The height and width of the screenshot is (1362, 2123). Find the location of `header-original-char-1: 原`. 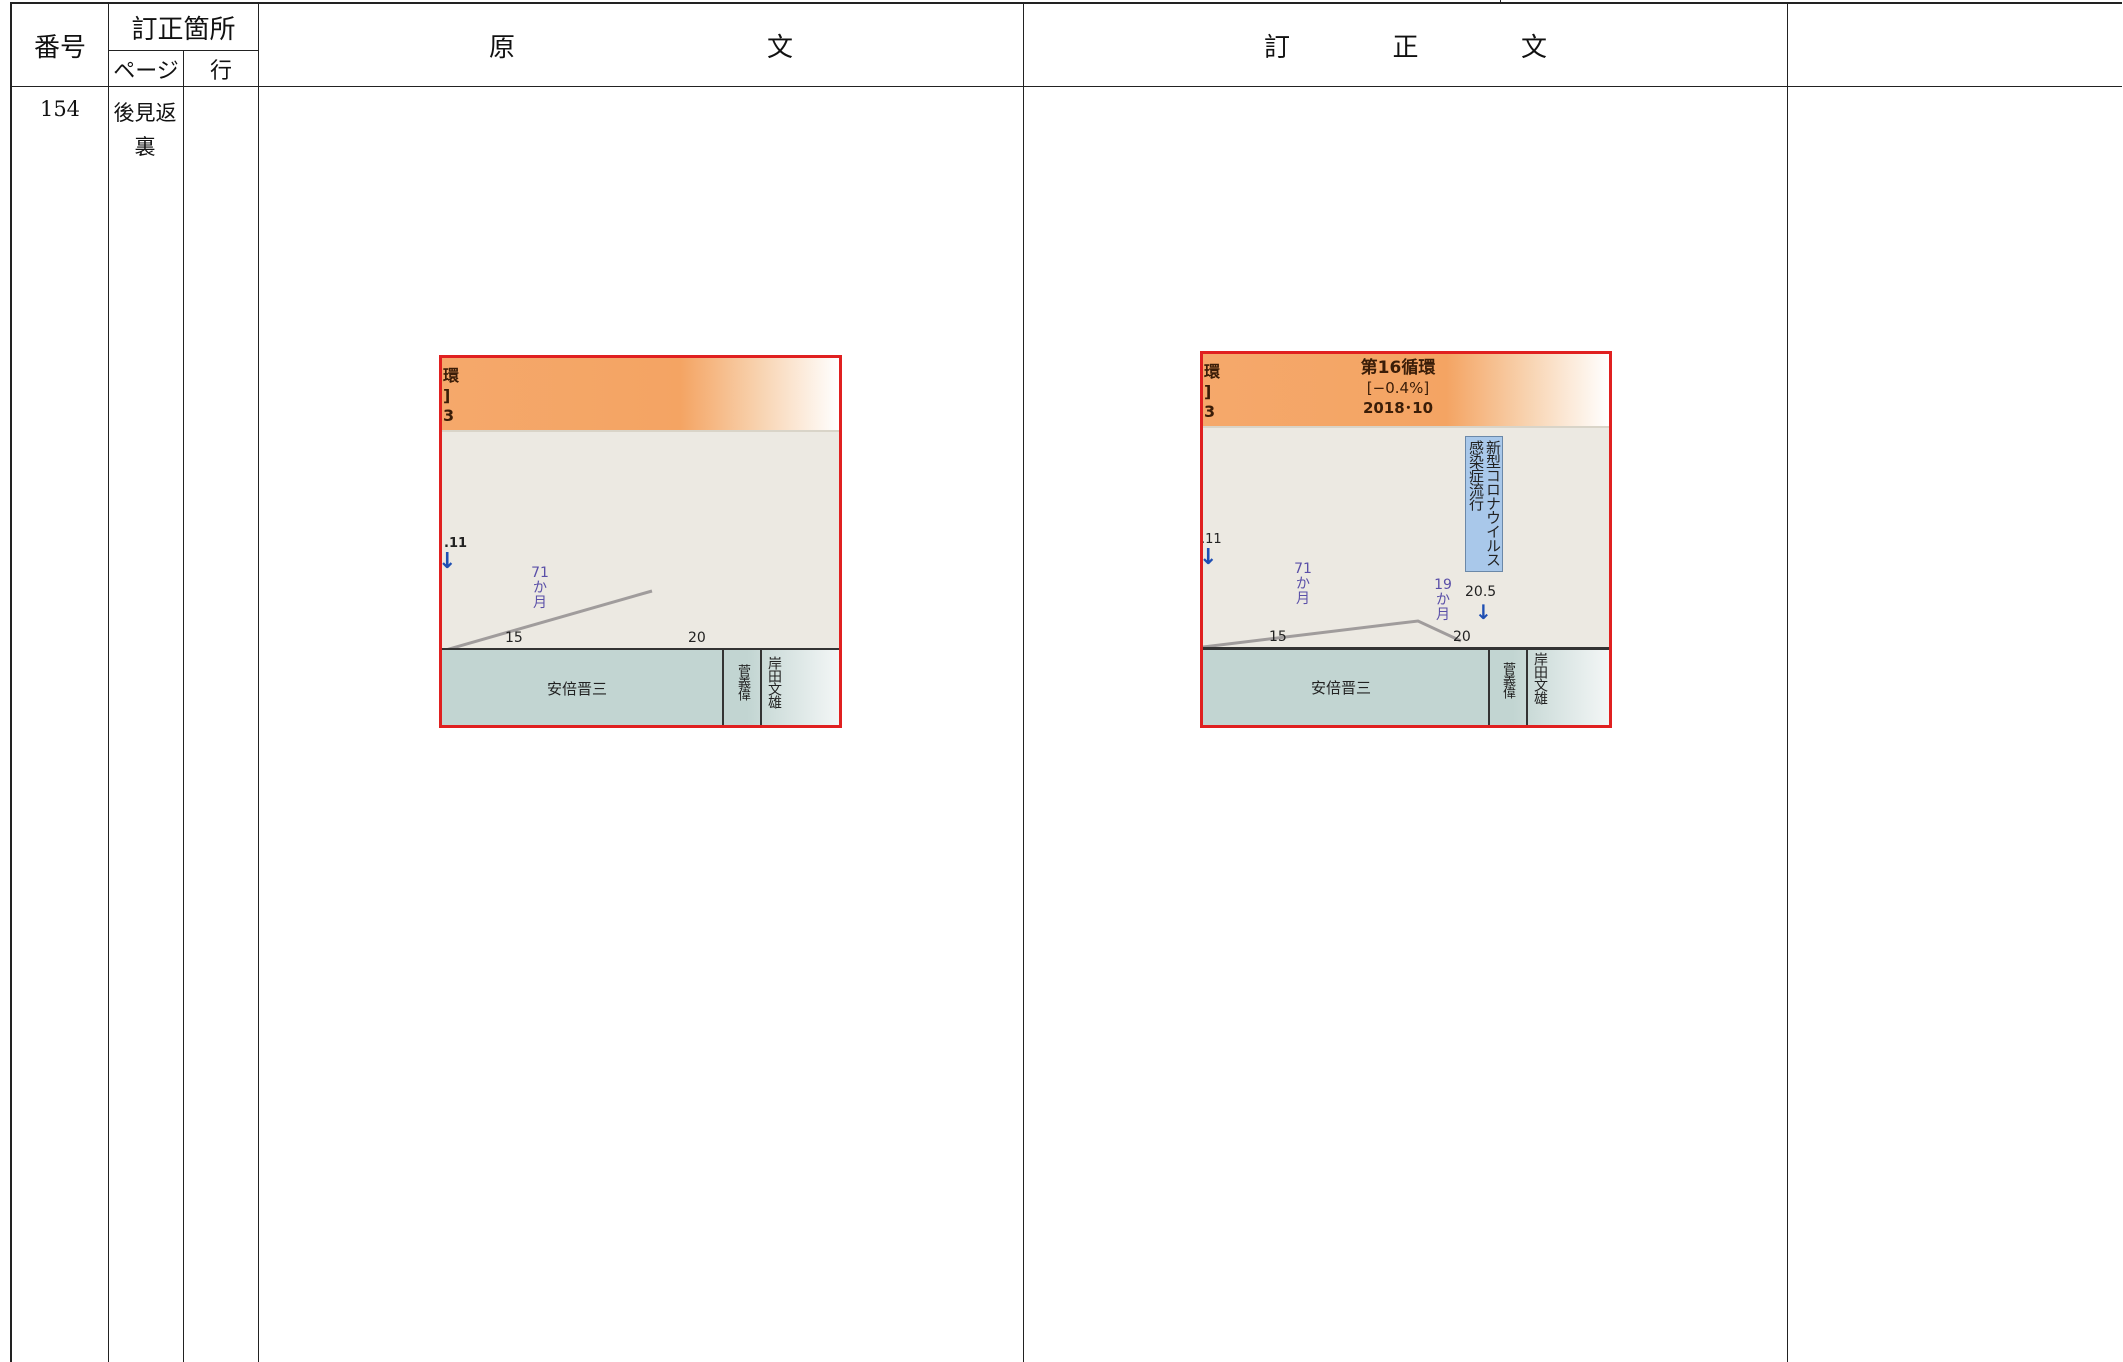

header-original-char-1: 原 is located at coordinates (502, 47).